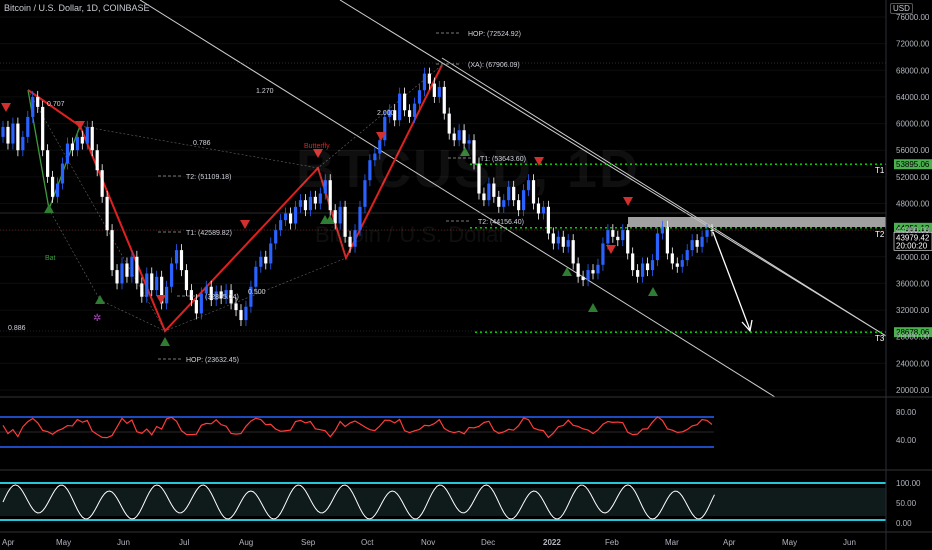 Image resolution: width=932 pixels, height=550 pixels. Describe the element at coordinates (494, 34) in the screenshot. I see `pattern-annotation: HOP: (72524.92)` at that location.